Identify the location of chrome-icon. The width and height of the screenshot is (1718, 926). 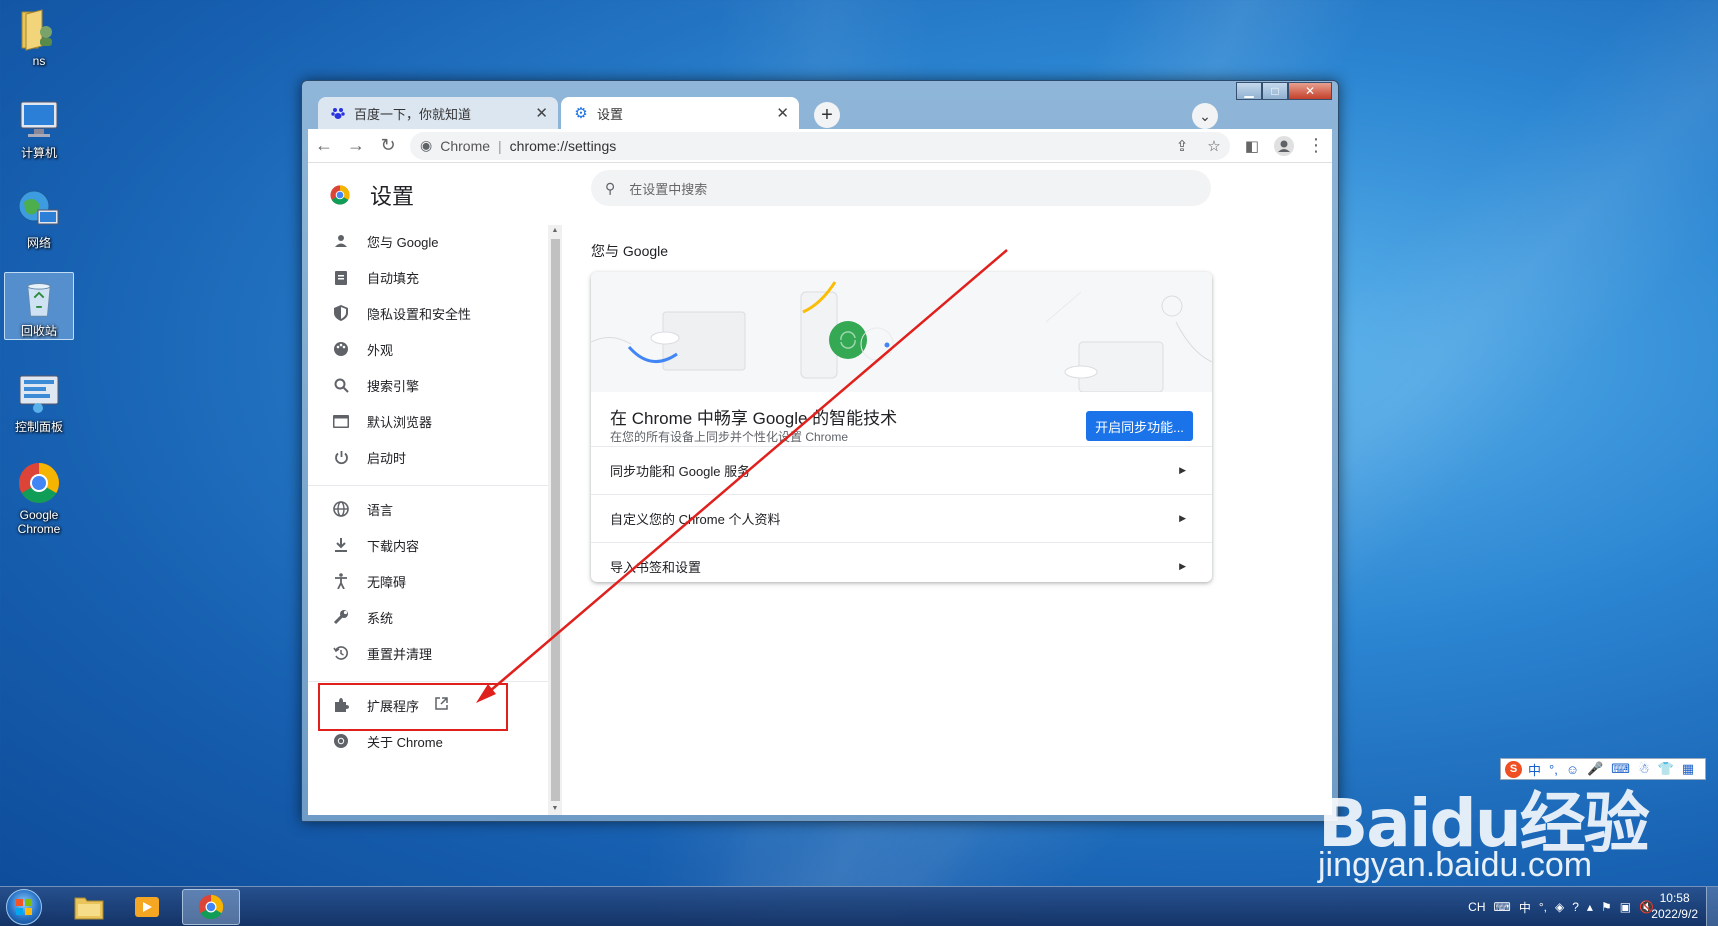
(211, 907).